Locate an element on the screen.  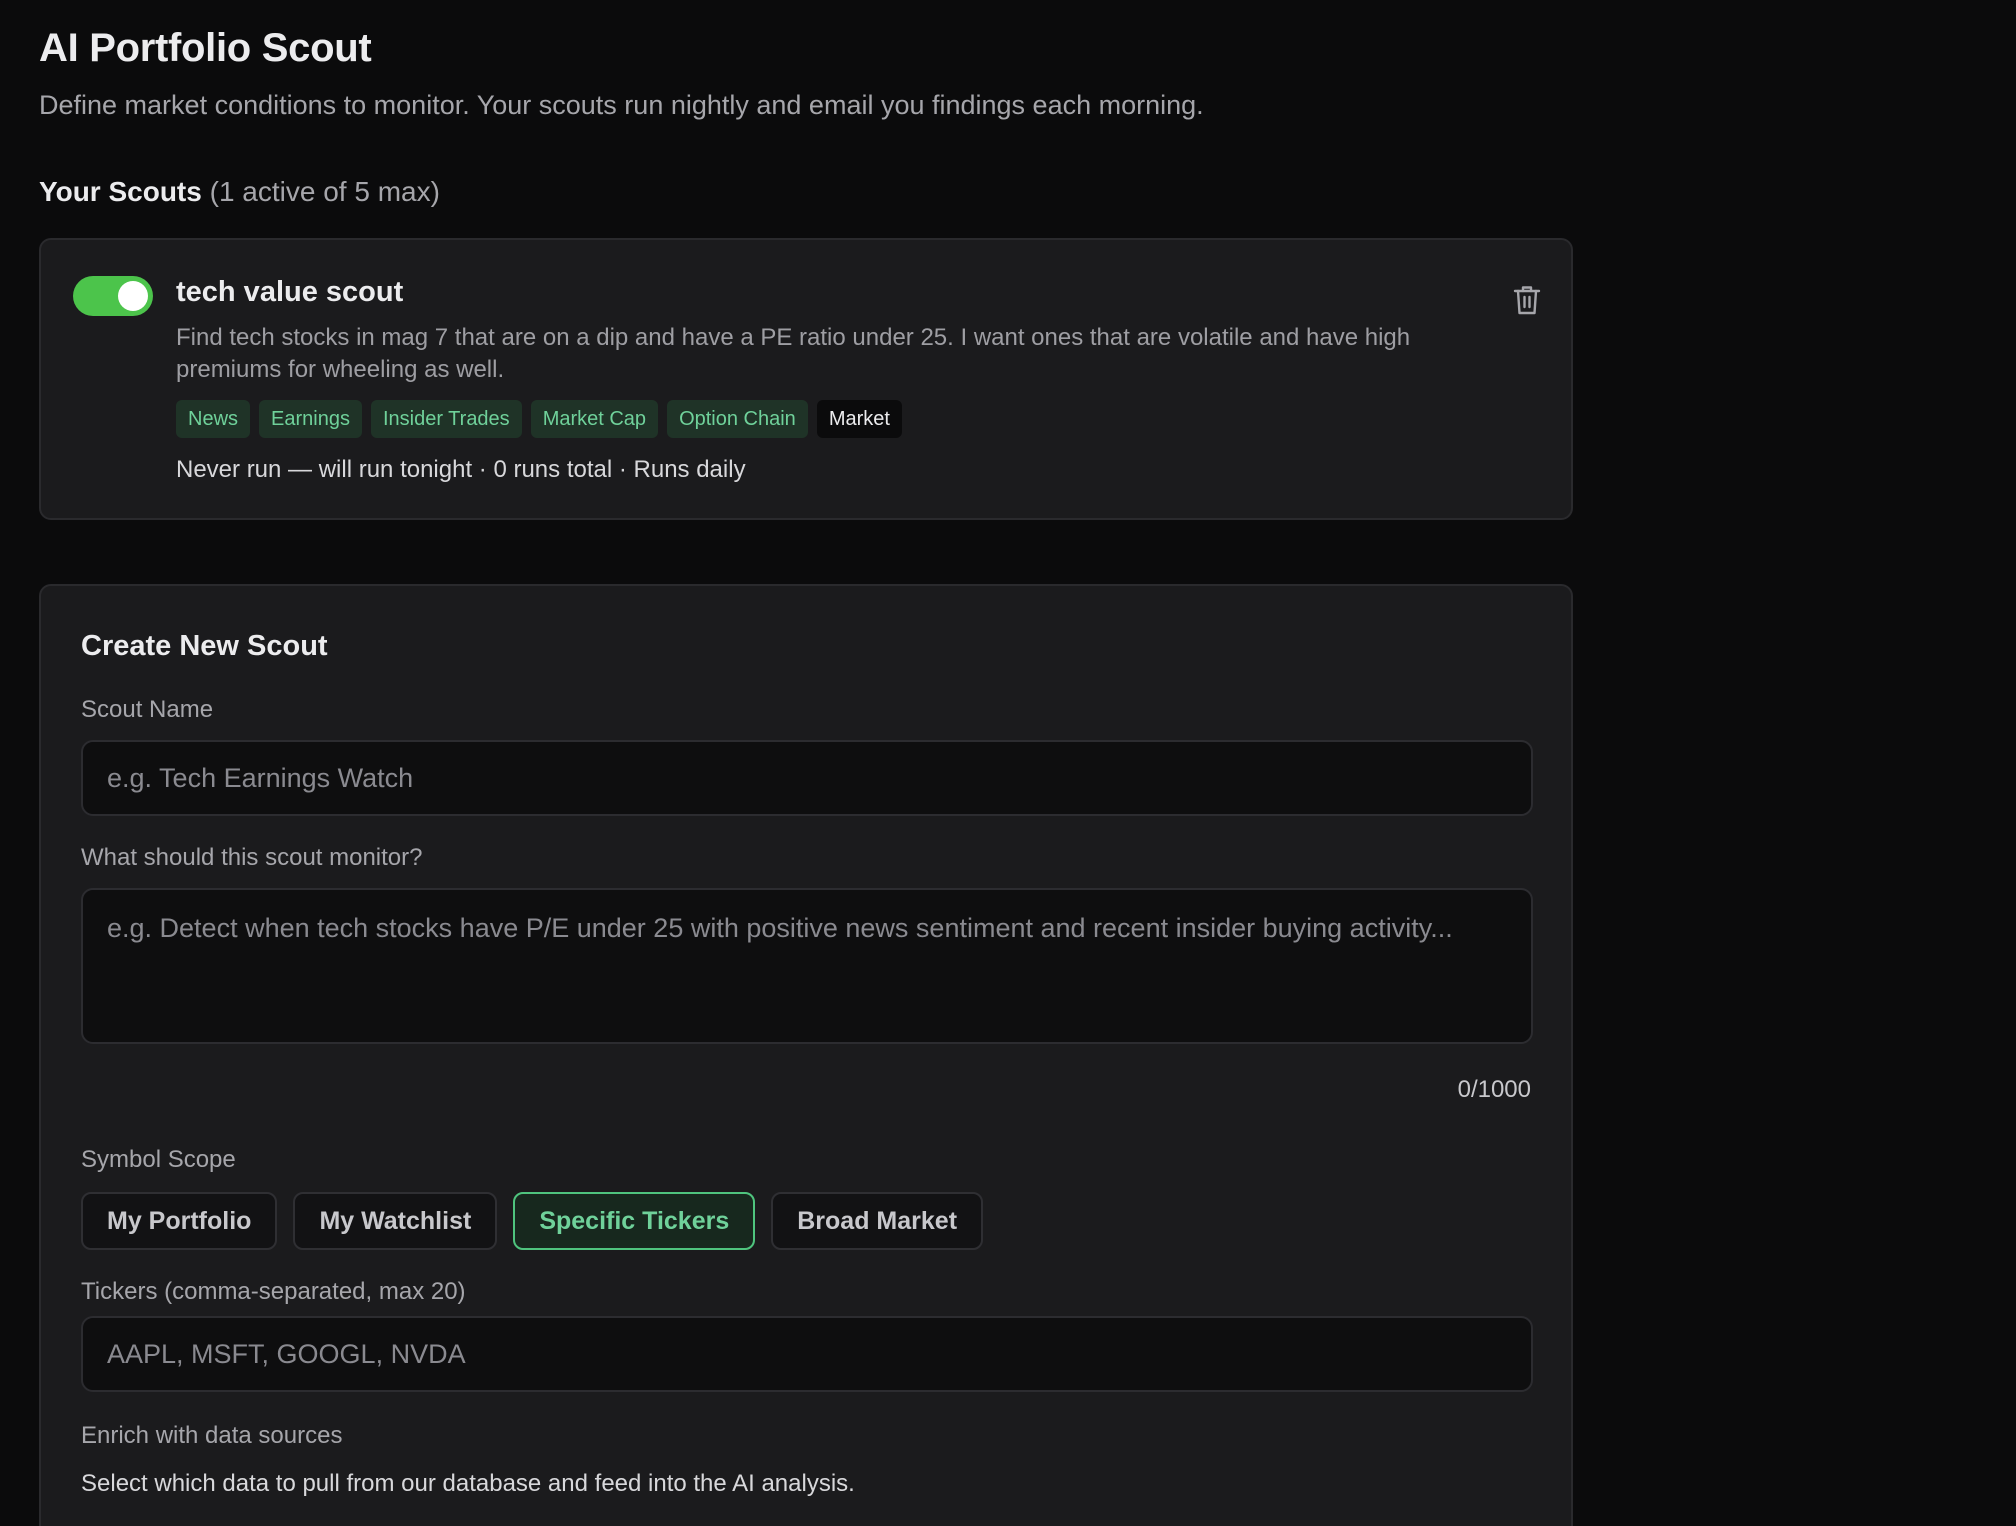
scout-name: tech value scout is located at coordinates (290, 292).